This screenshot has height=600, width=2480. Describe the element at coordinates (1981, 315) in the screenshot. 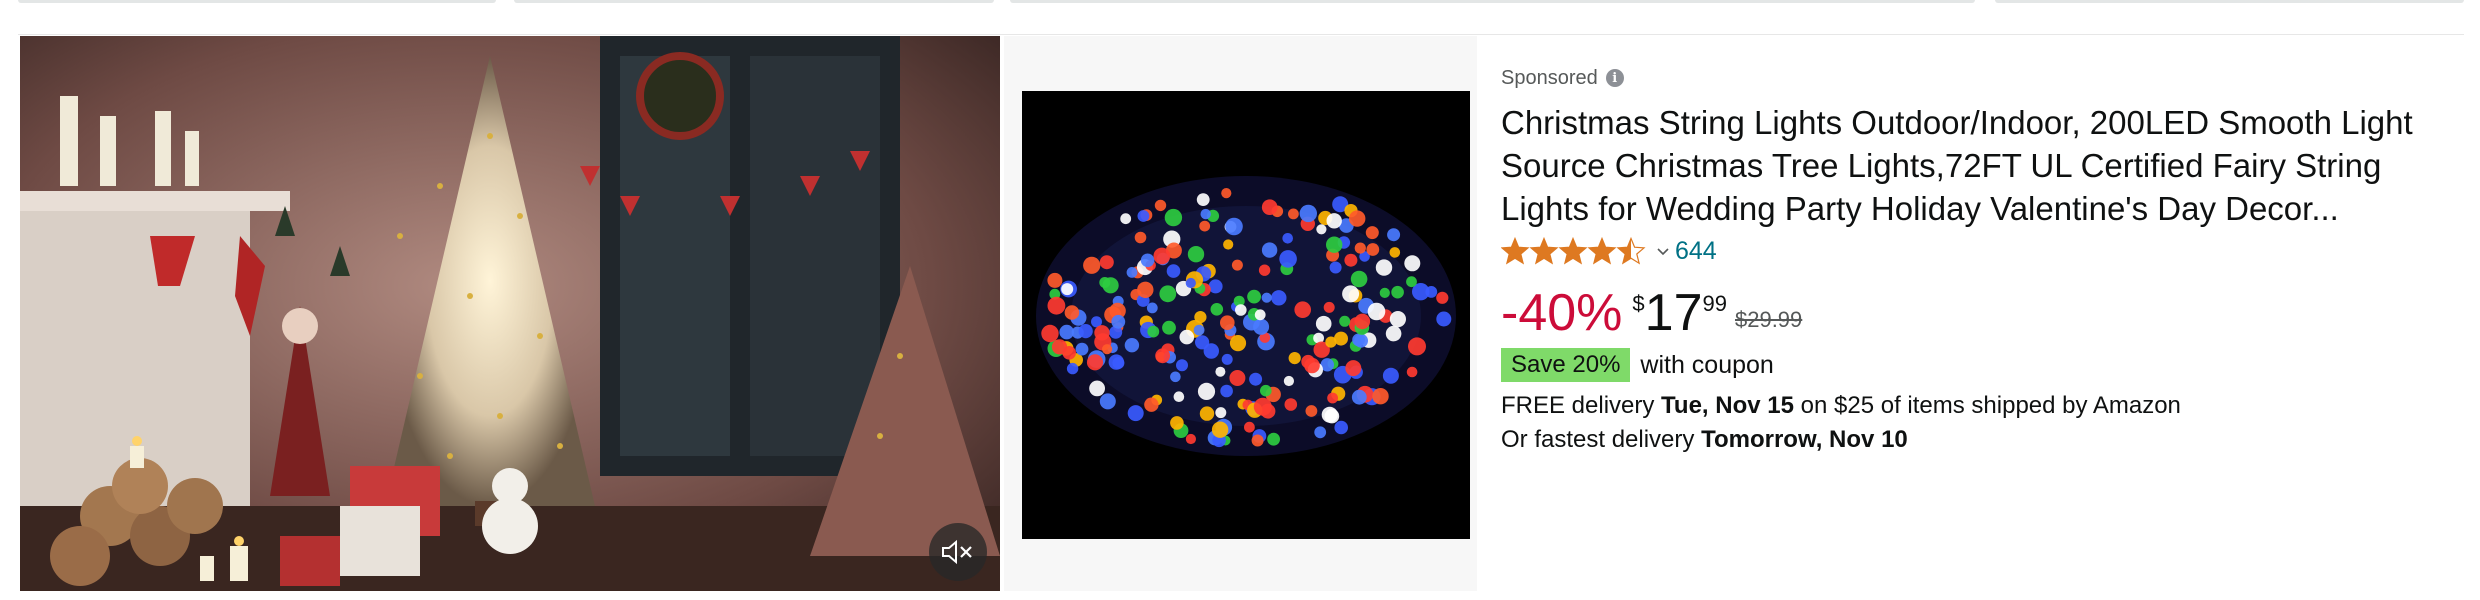

I see `price-row: -40% $ 17 99 $29.99` at that location.